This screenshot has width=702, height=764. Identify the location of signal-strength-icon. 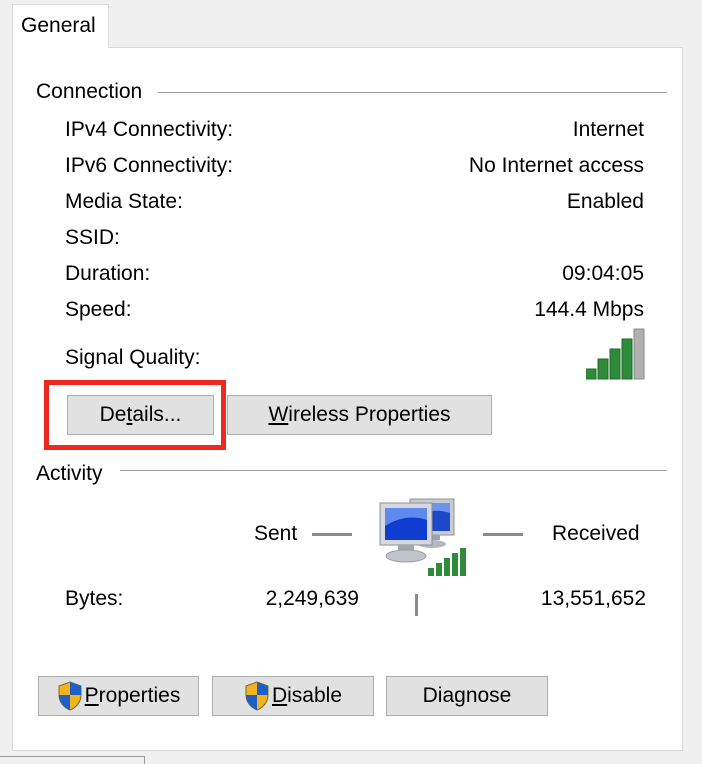
(615, 354).